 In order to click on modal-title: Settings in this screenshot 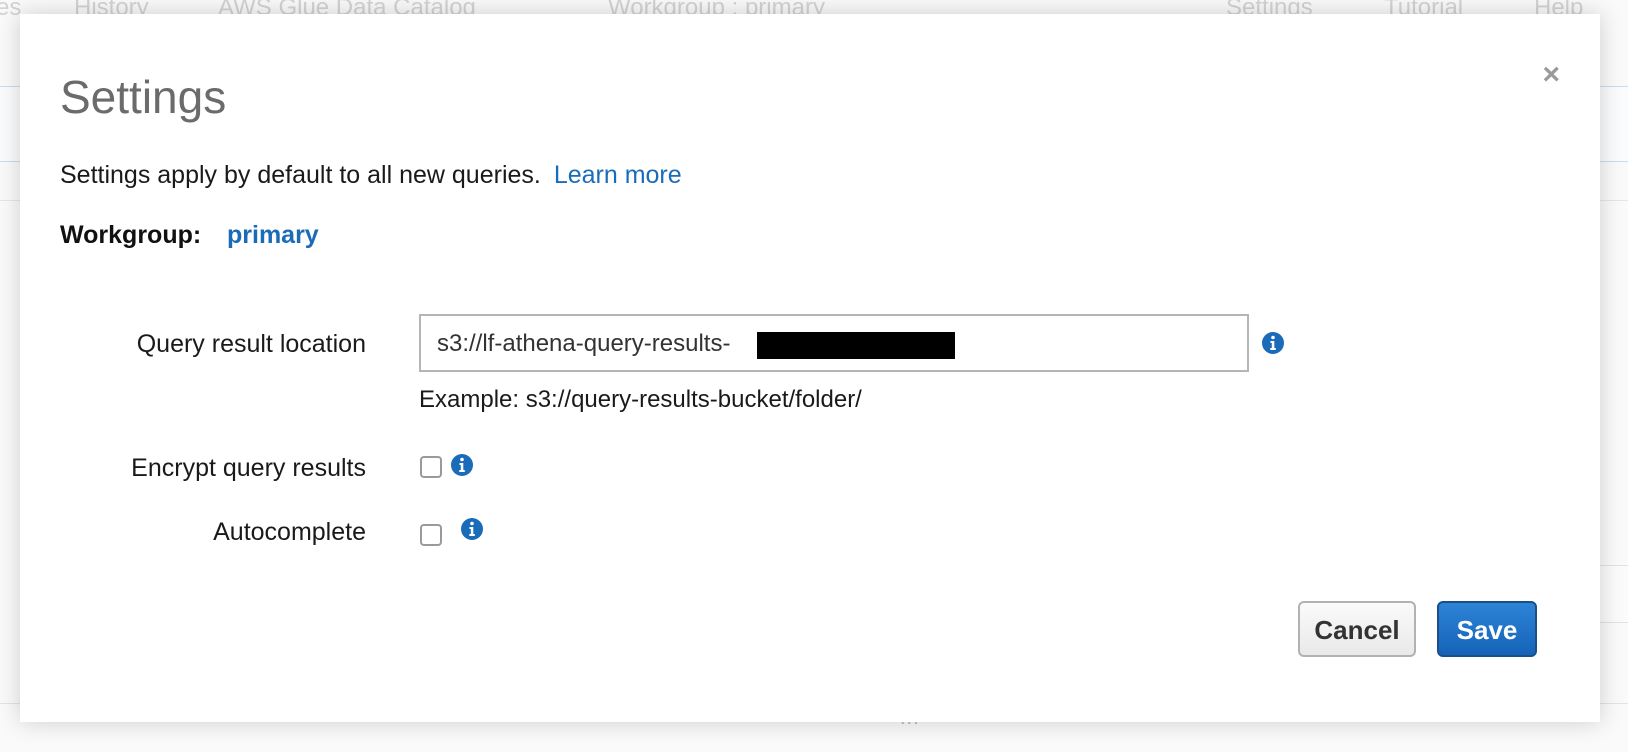, I will do `click(143, 97)`.